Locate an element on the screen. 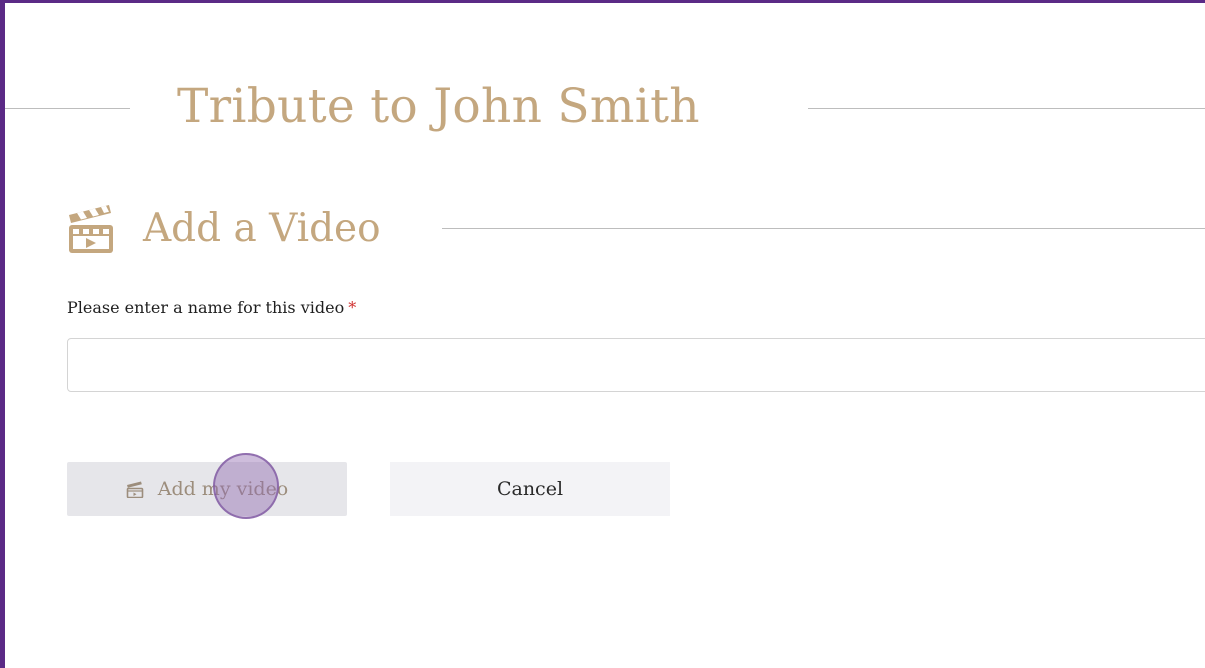 This screenshot has width=1205, height=668. section-header: Add a Video is located at coordinates (605, 231).